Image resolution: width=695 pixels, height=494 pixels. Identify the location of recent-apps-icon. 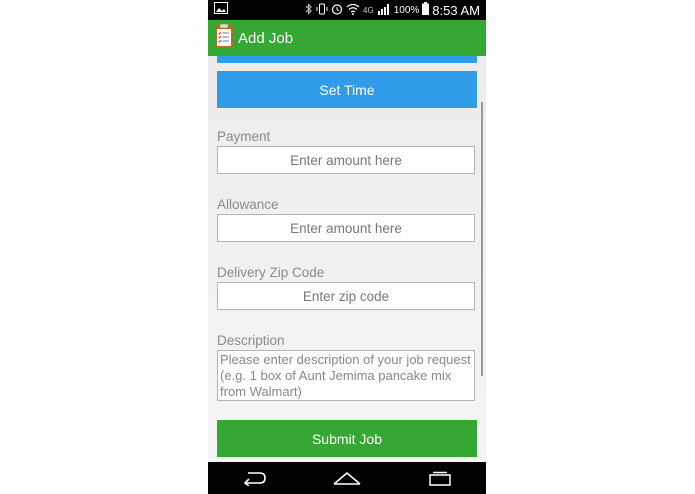
(440, 478).